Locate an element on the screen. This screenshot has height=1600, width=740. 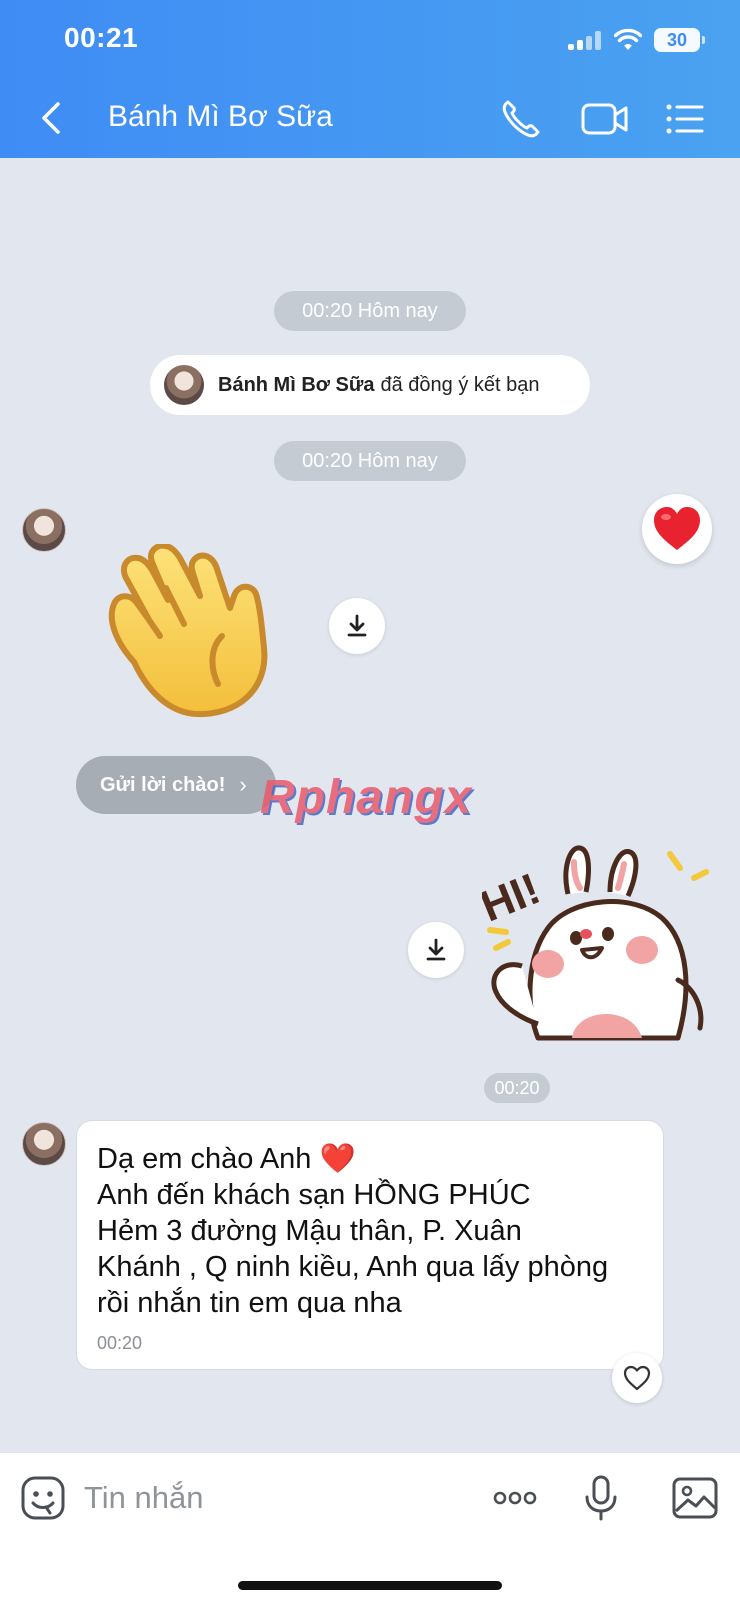
friend-accepted-notice: Bánh Mì Bơ Sữa đã đồng ý kết bạn is located at coordinates (370, 385).